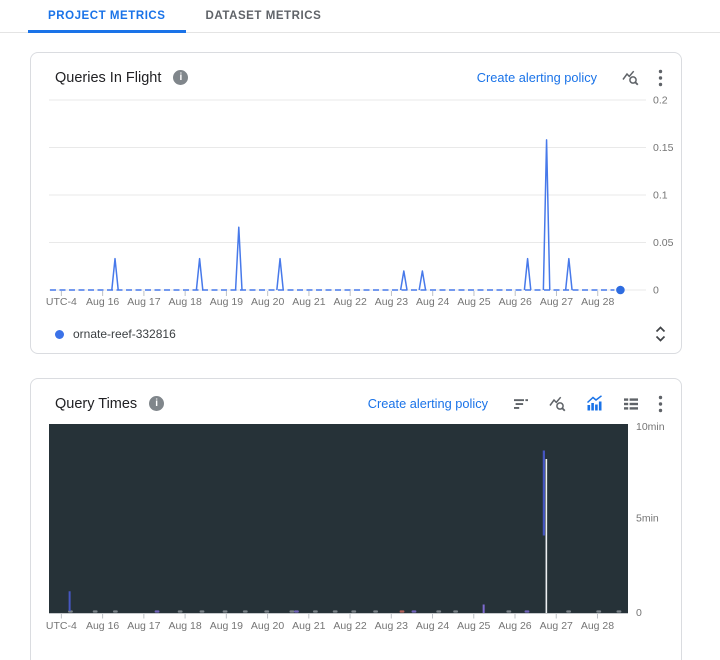 This screenshot has height=660, width=720. Describe the element at coordinates (631, 404) in the screenshot. I see `table-view-icon` at that location.